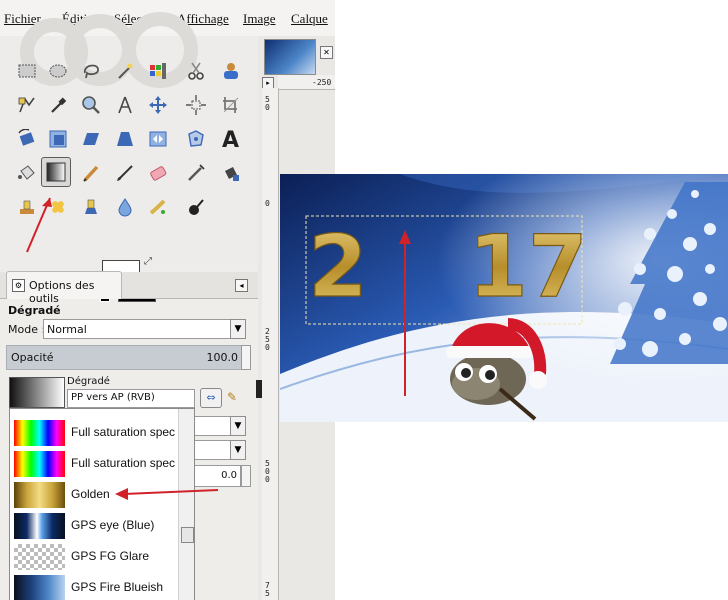 This screenshot has width=728, height=600. What do you see at coordinates (290, 57) in the screenshot?
I see `image-tab-thumbnail` at bounding box center [290, 57].